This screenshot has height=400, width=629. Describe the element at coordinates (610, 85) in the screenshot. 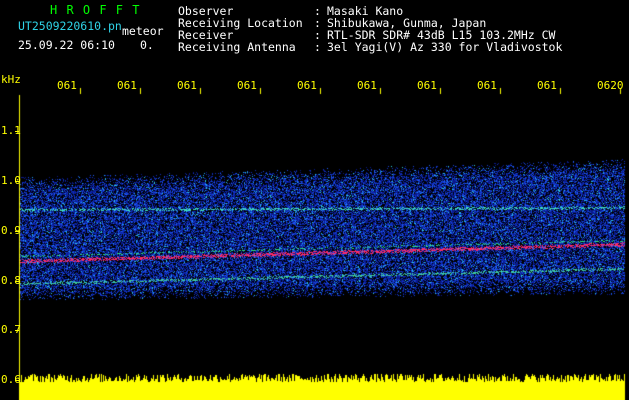

I see `time-tick-label: 0620` at that location.